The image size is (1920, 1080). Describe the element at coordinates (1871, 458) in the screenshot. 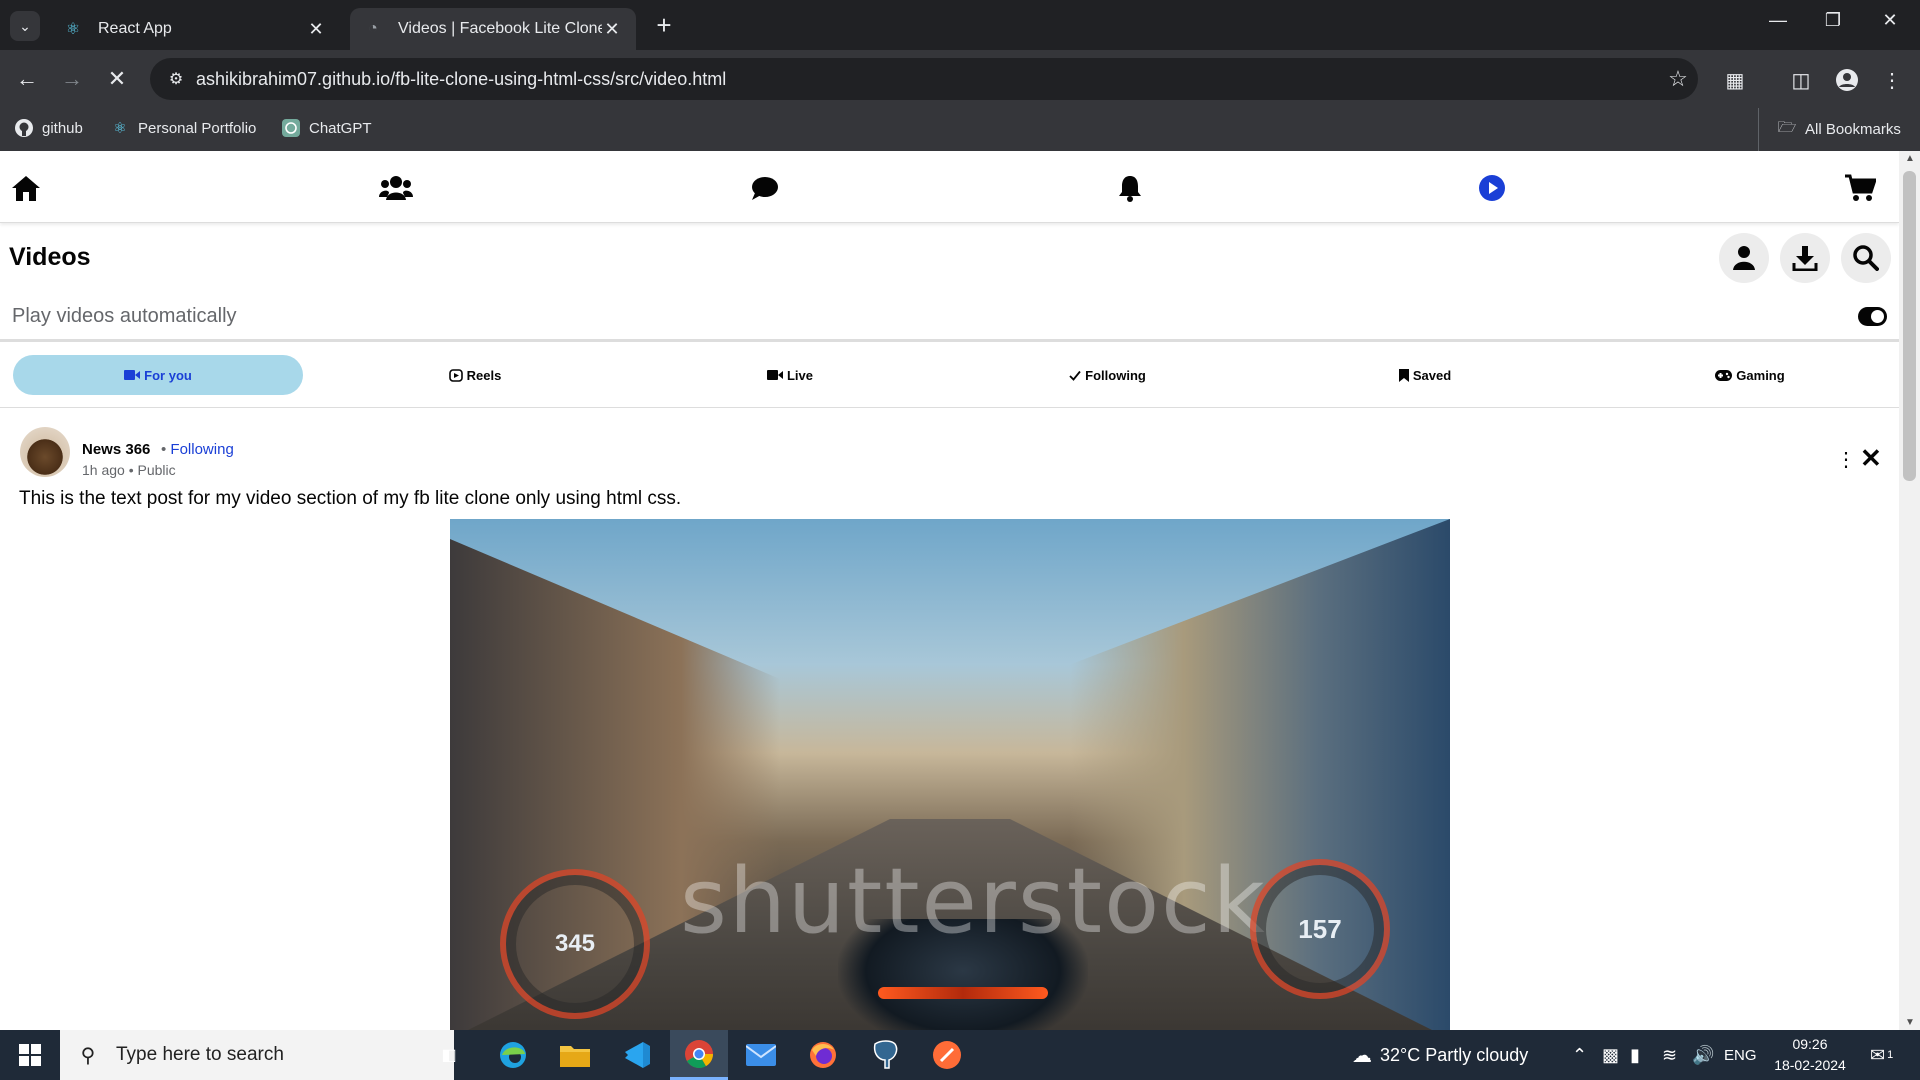

I see `close-icon: ✕` at that location.